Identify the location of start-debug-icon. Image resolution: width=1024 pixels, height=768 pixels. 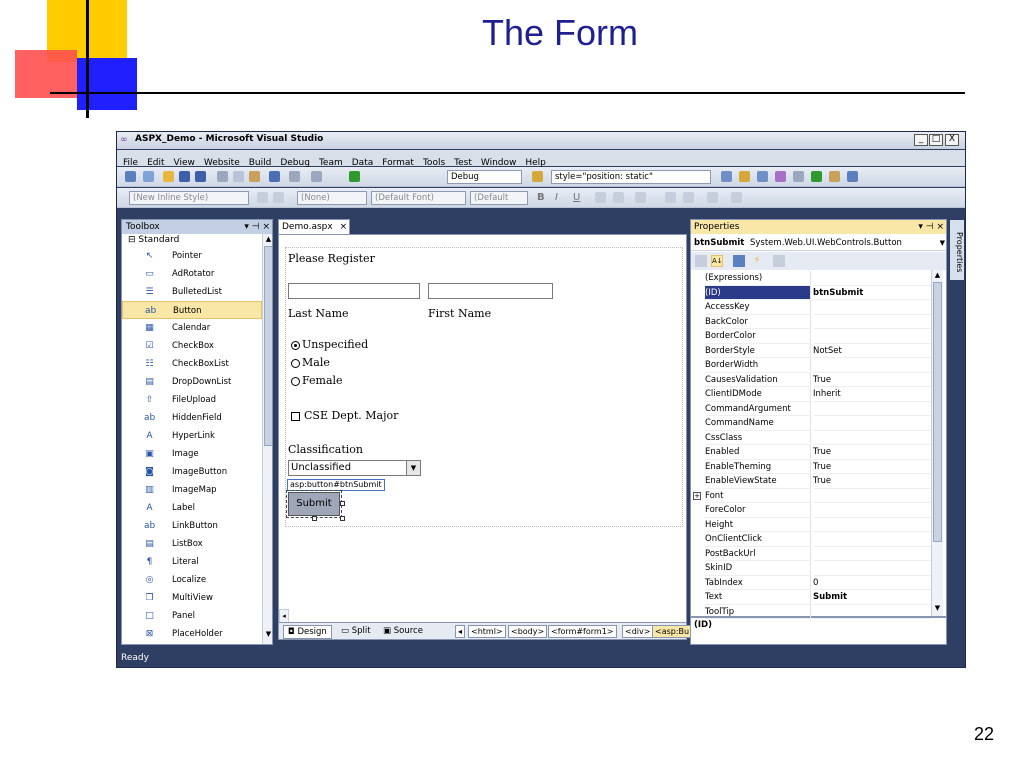
(354, 176).